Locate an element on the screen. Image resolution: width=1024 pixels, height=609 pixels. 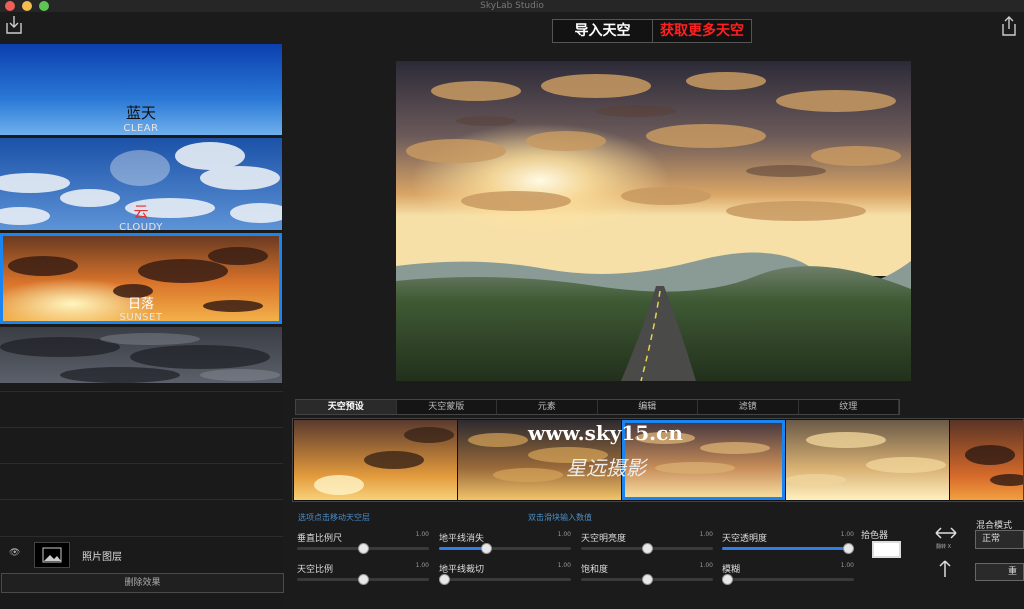
delete-effect-button: 删除效果 is located at coordinates (142, 583).